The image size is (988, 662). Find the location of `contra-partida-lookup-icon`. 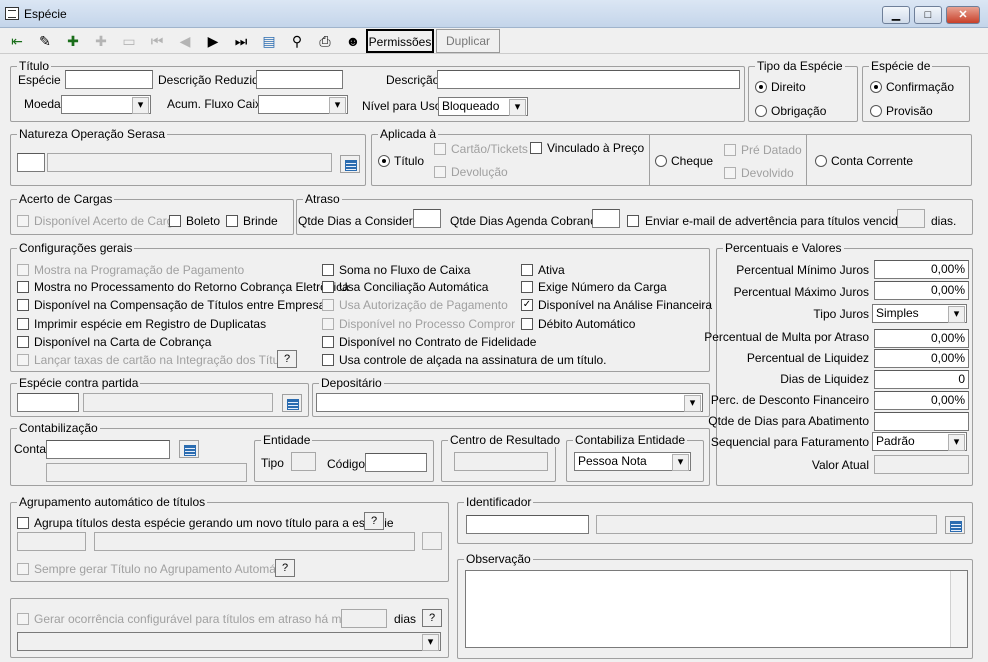

contra-partida-lookup-icon is located at coordinates (292, 403).